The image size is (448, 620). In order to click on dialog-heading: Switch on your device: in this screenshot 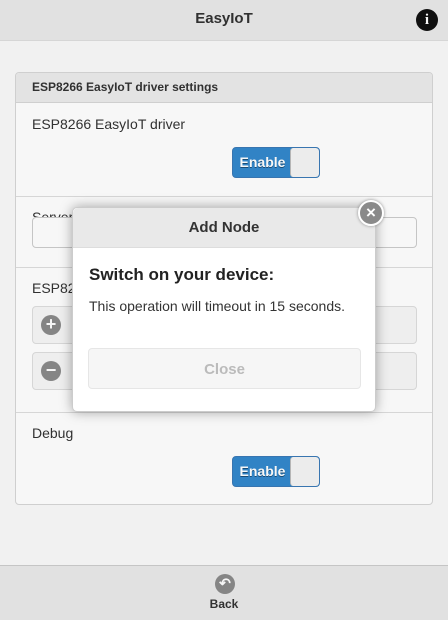, I will do `click(182, 274)`.